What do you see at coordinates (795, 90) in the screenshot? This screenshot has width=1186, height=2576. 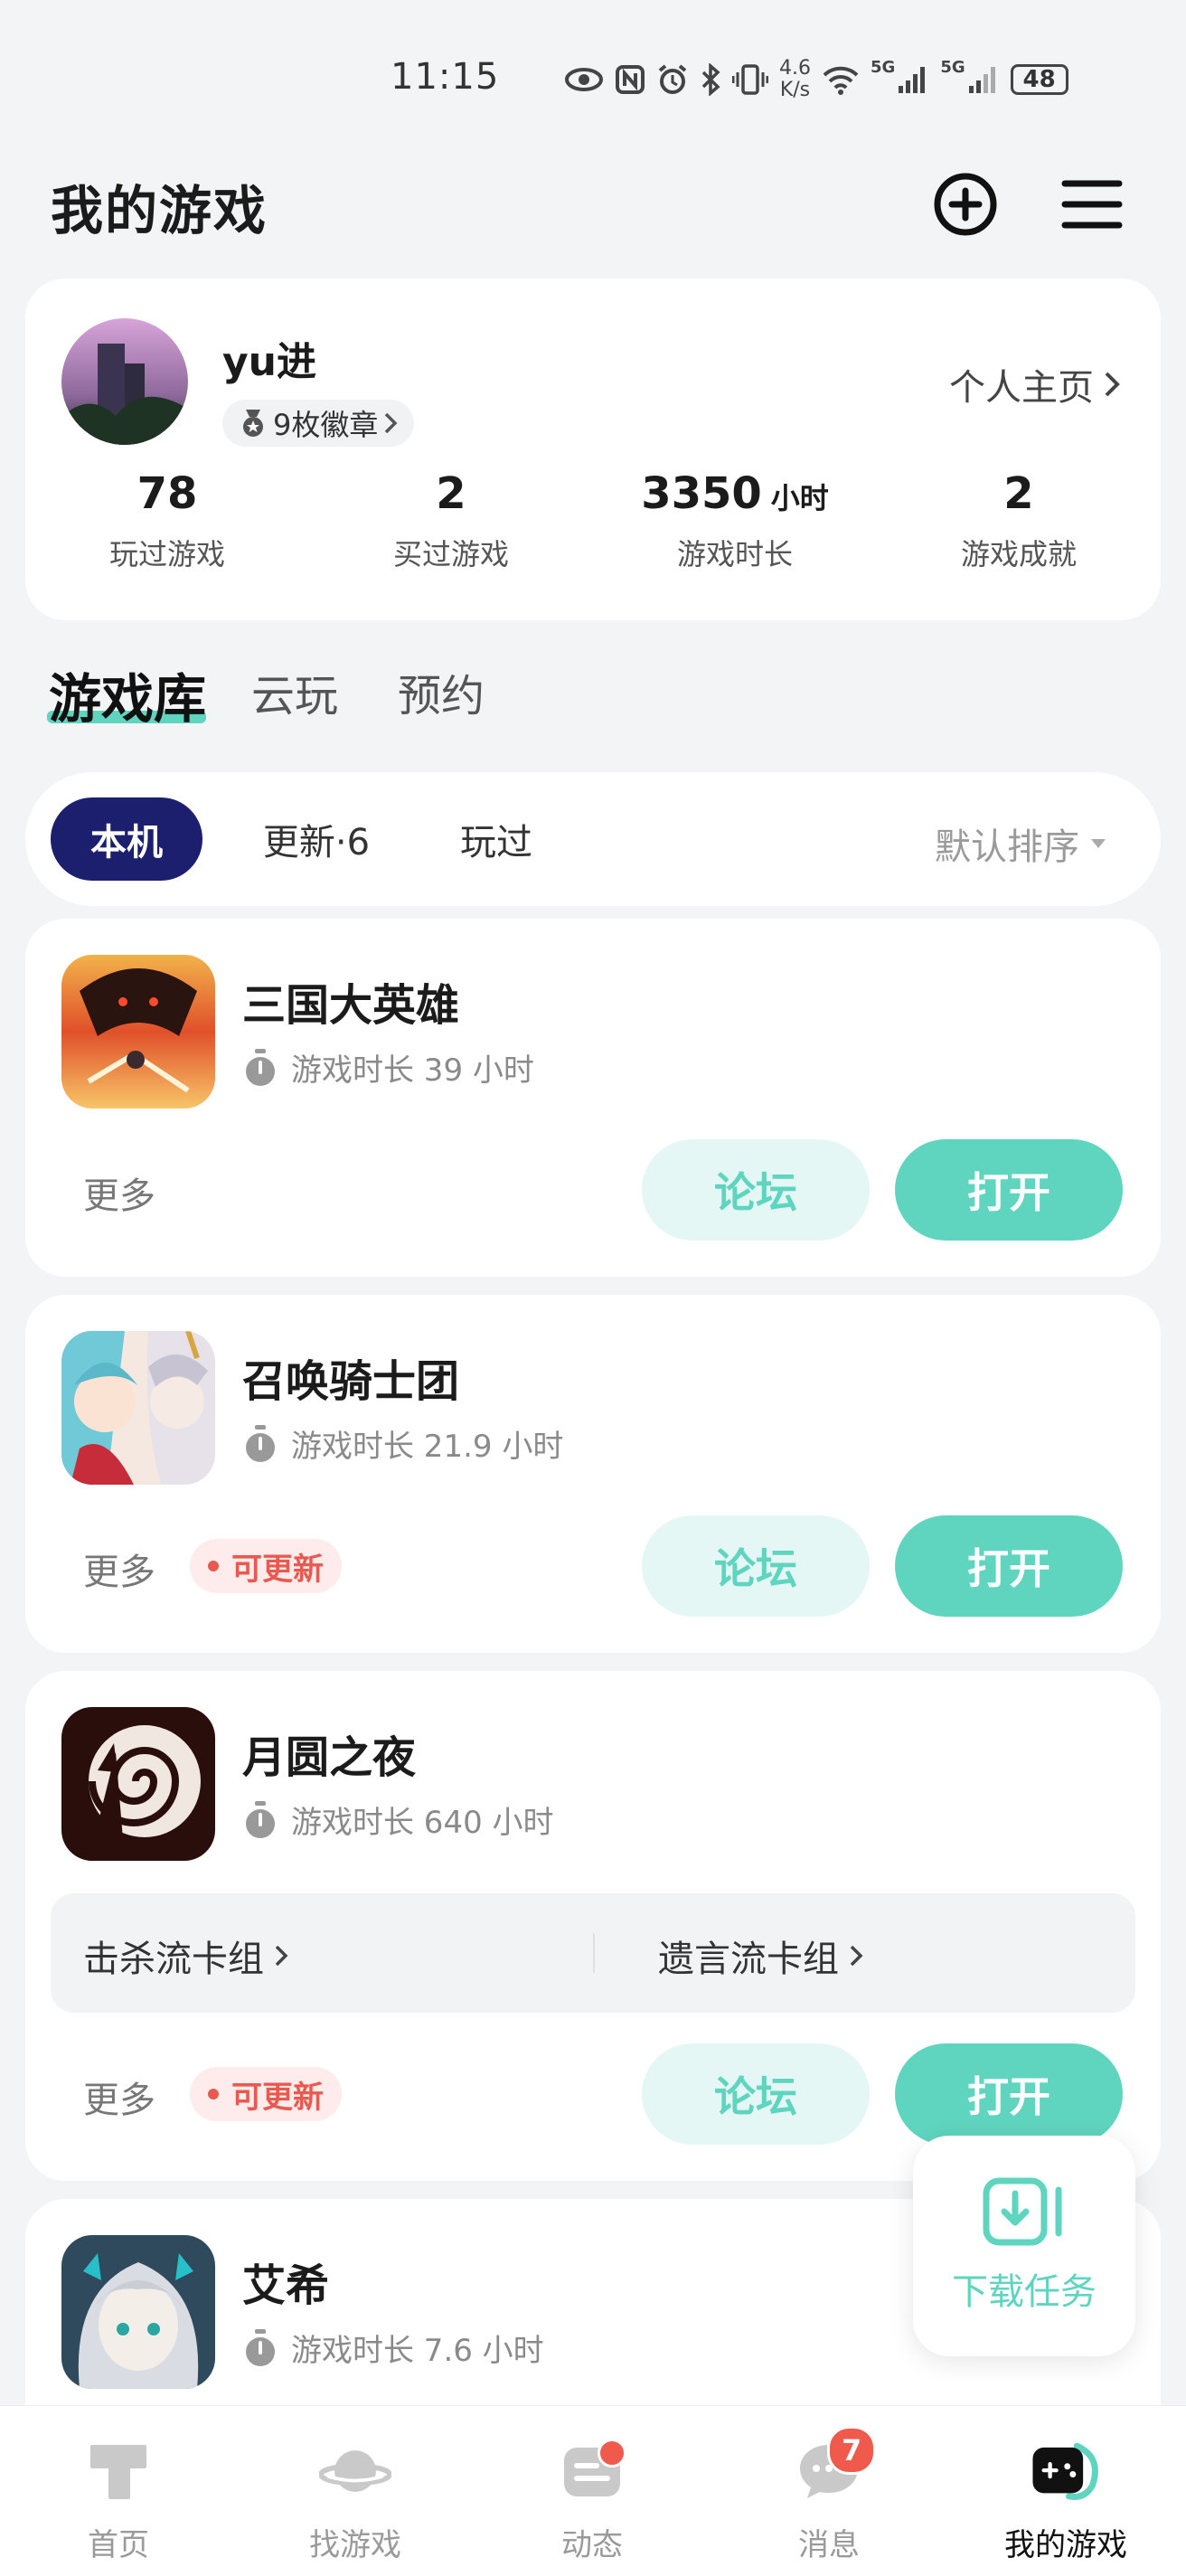 I see `net-speed-unit: K/s` at bounding box center [795, 90].